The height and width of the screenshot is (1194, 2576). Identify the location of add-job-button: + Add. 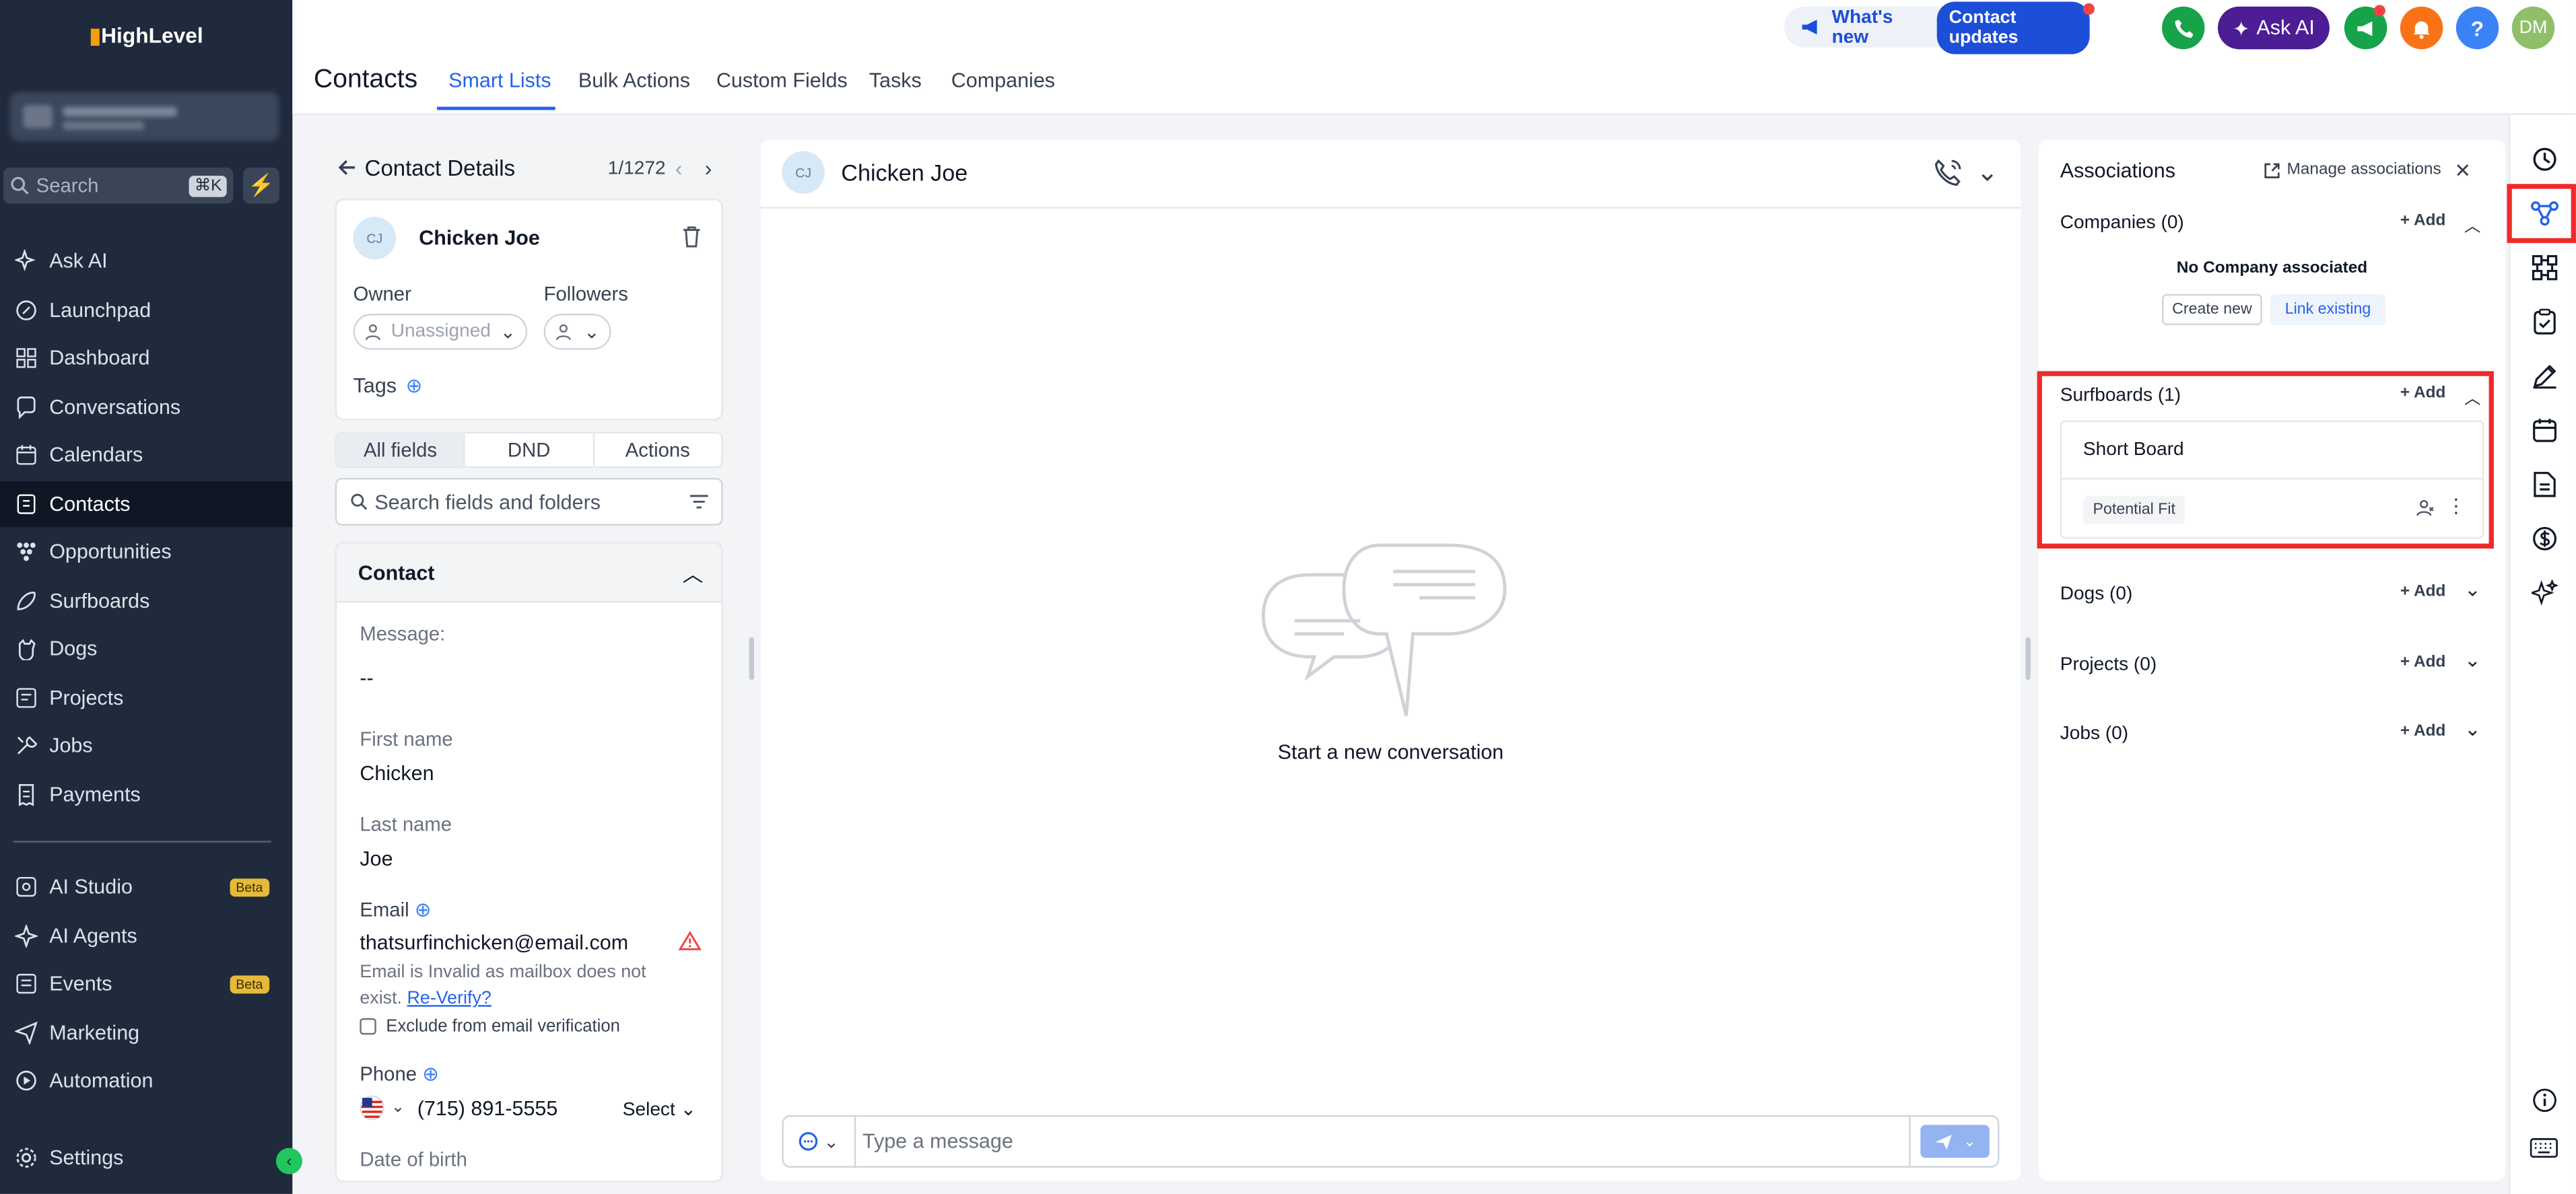
(2423, 732).